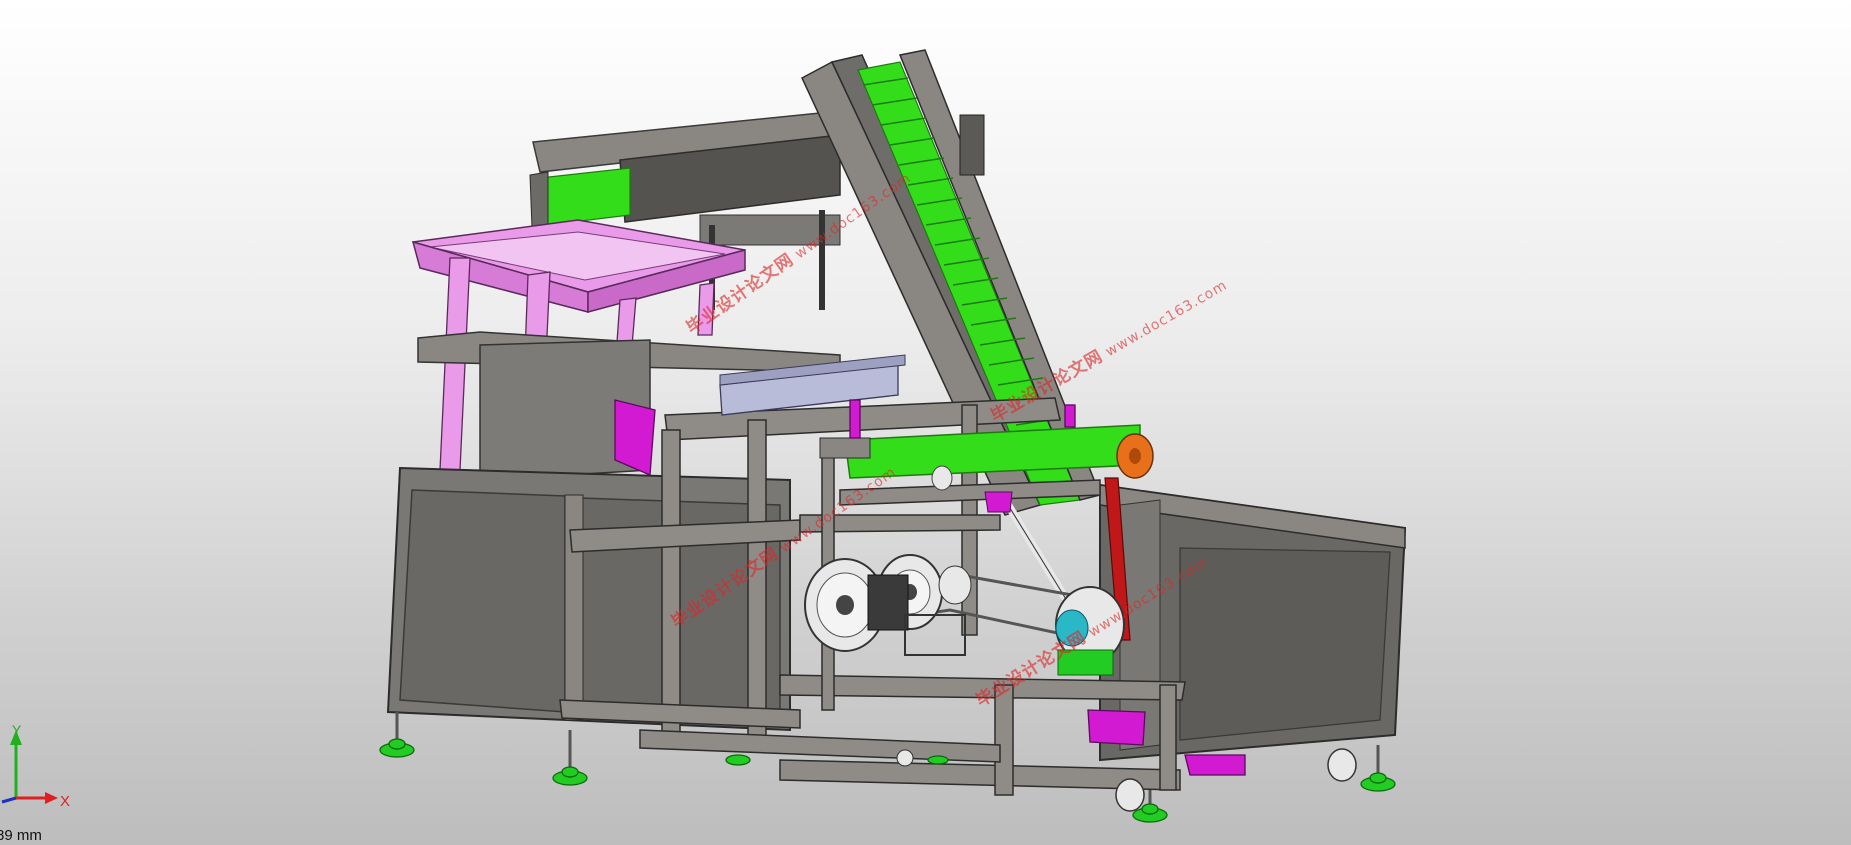  What do you see at coordinates (17, 730) in the screenshot?
I see `axis-y-label: Y` at bounding box center [17, 730].